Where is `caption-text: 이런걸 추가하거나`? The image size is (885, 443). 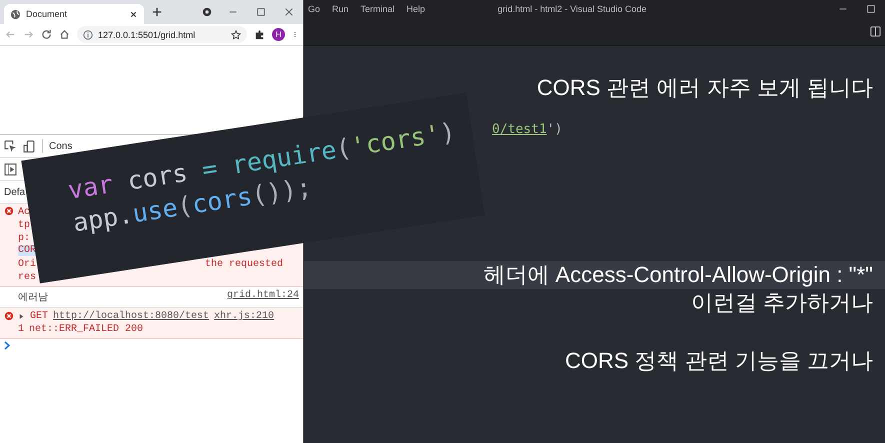 caption-text: 이런걸 추가하거나 is located at coordinates (782, 303).